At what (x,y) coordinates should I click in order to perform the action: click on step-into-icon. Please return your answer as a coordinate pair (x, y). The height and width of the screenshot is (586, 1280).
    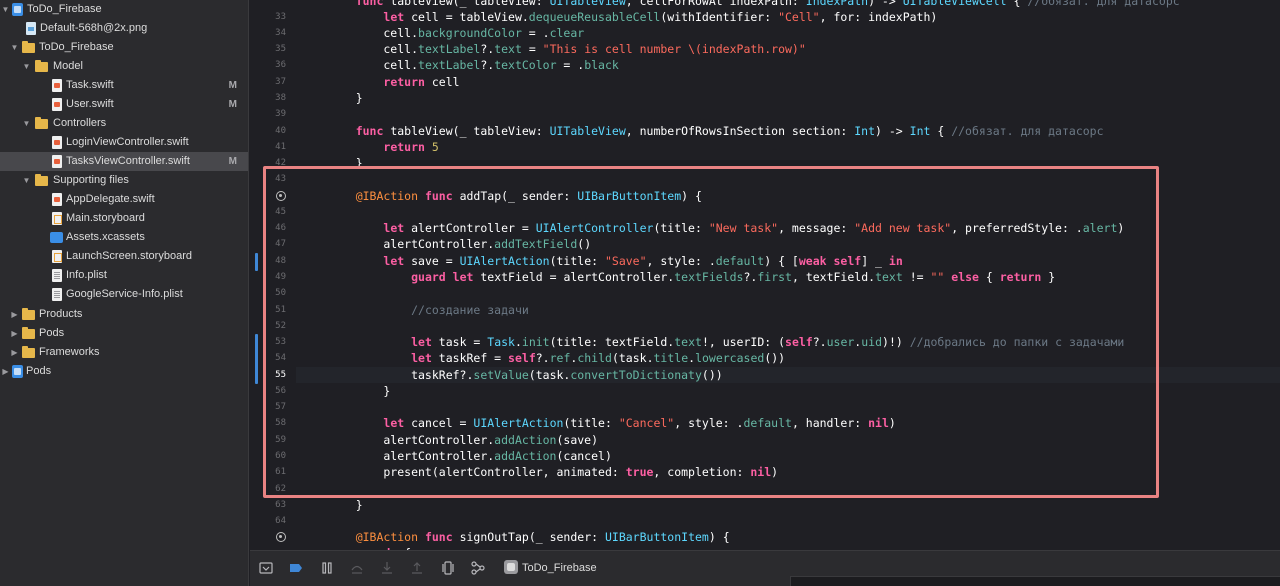
    Looking at the image, I should click on (387, 568).